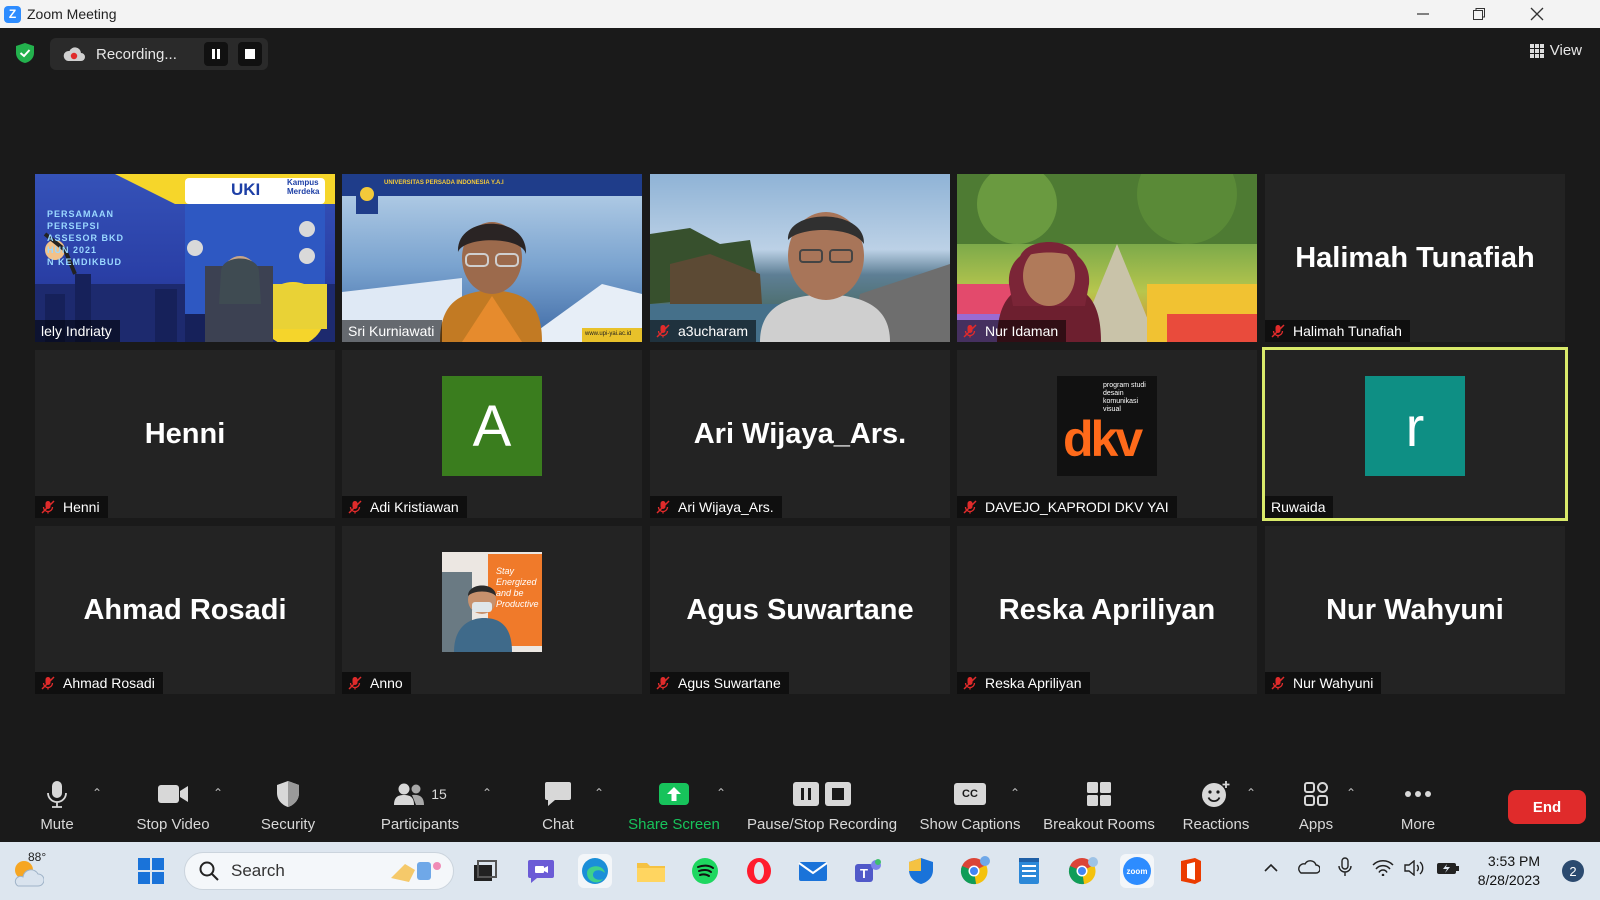  I want to click on participant-tile: A Adi Kristiawan, so click(492, 434).